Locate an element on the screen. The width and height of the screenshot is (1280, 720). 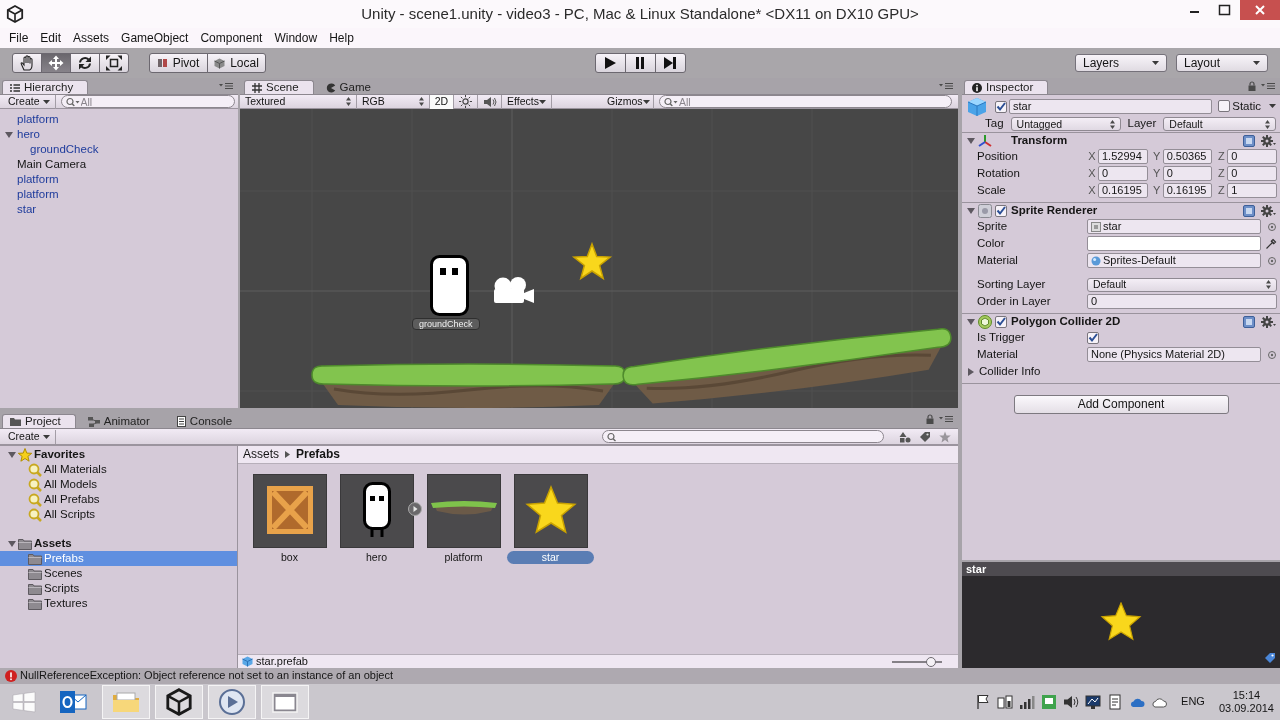
close-button is located at coordinates (1260, 10).